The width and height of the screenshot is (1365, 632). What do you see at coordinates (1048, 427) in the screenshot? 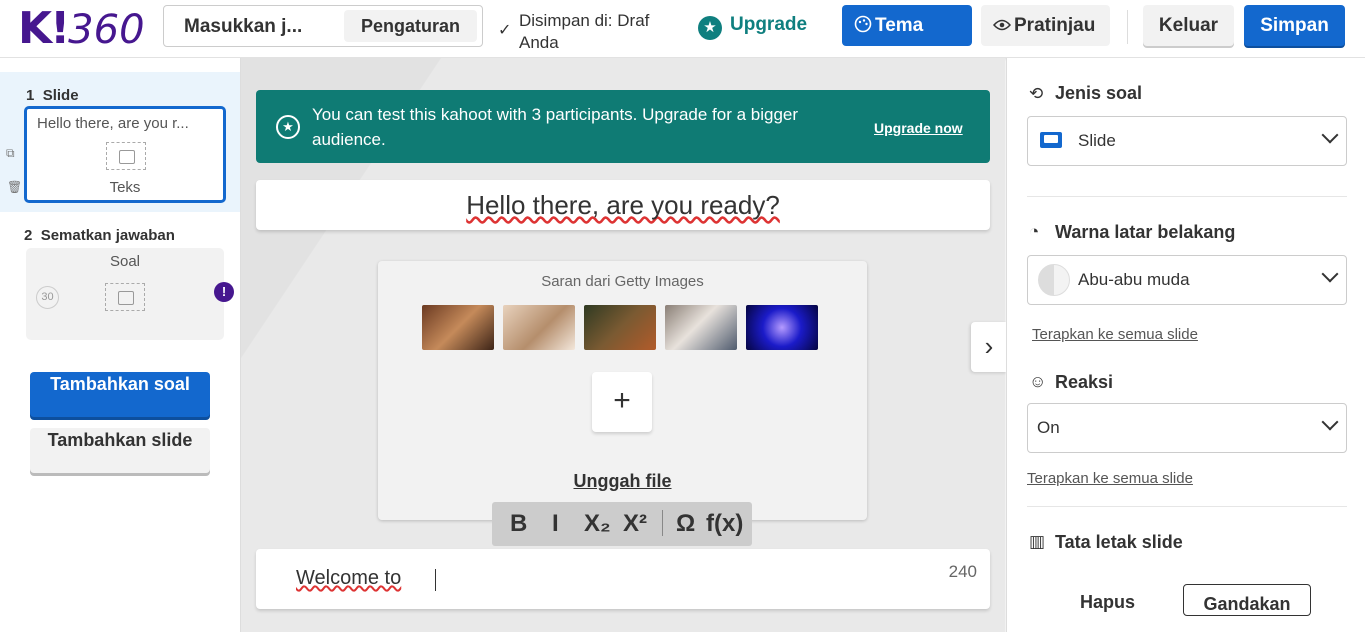
I see `reaction-value: On` at bounding box center [1048, 427].